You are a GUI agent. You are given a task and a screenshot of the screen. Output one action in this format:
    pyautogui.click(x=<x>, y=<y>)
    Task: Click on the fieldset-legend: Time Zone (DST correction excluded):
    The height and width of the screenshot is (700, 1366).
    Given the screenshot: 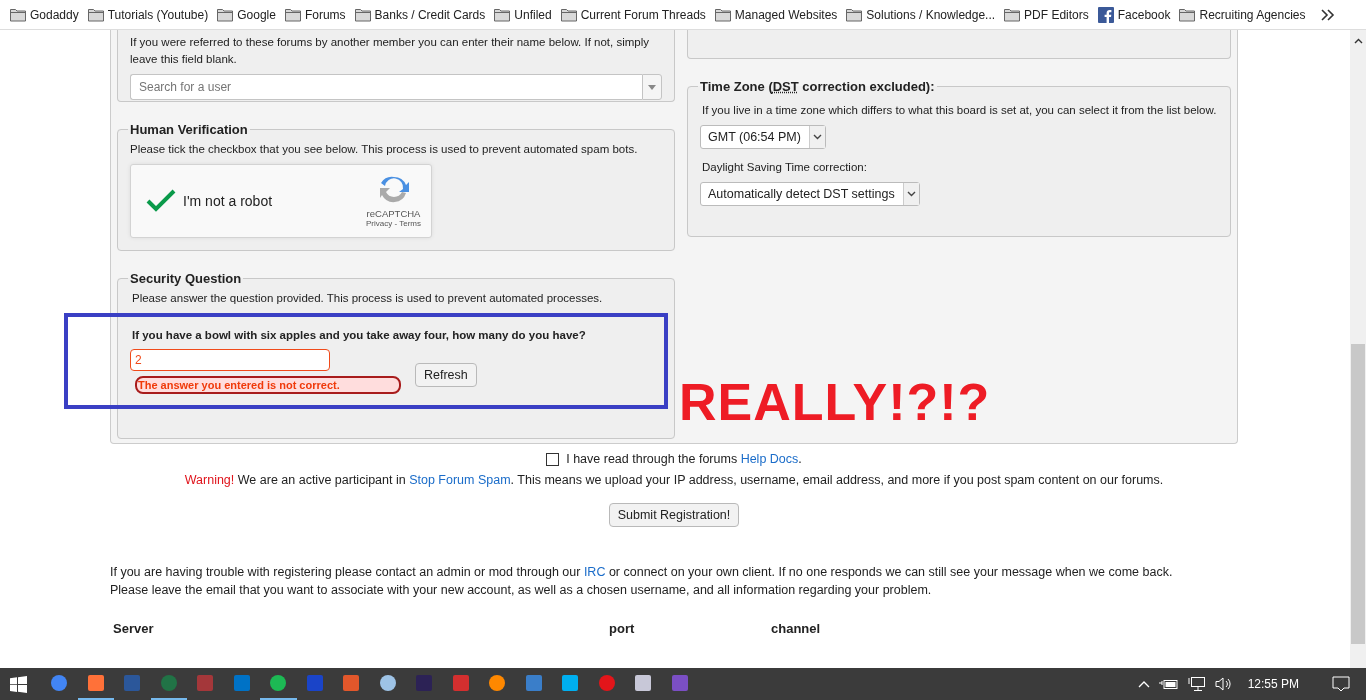 What is the action you would take?
    pyautogui.click(x=817, y=86)
    